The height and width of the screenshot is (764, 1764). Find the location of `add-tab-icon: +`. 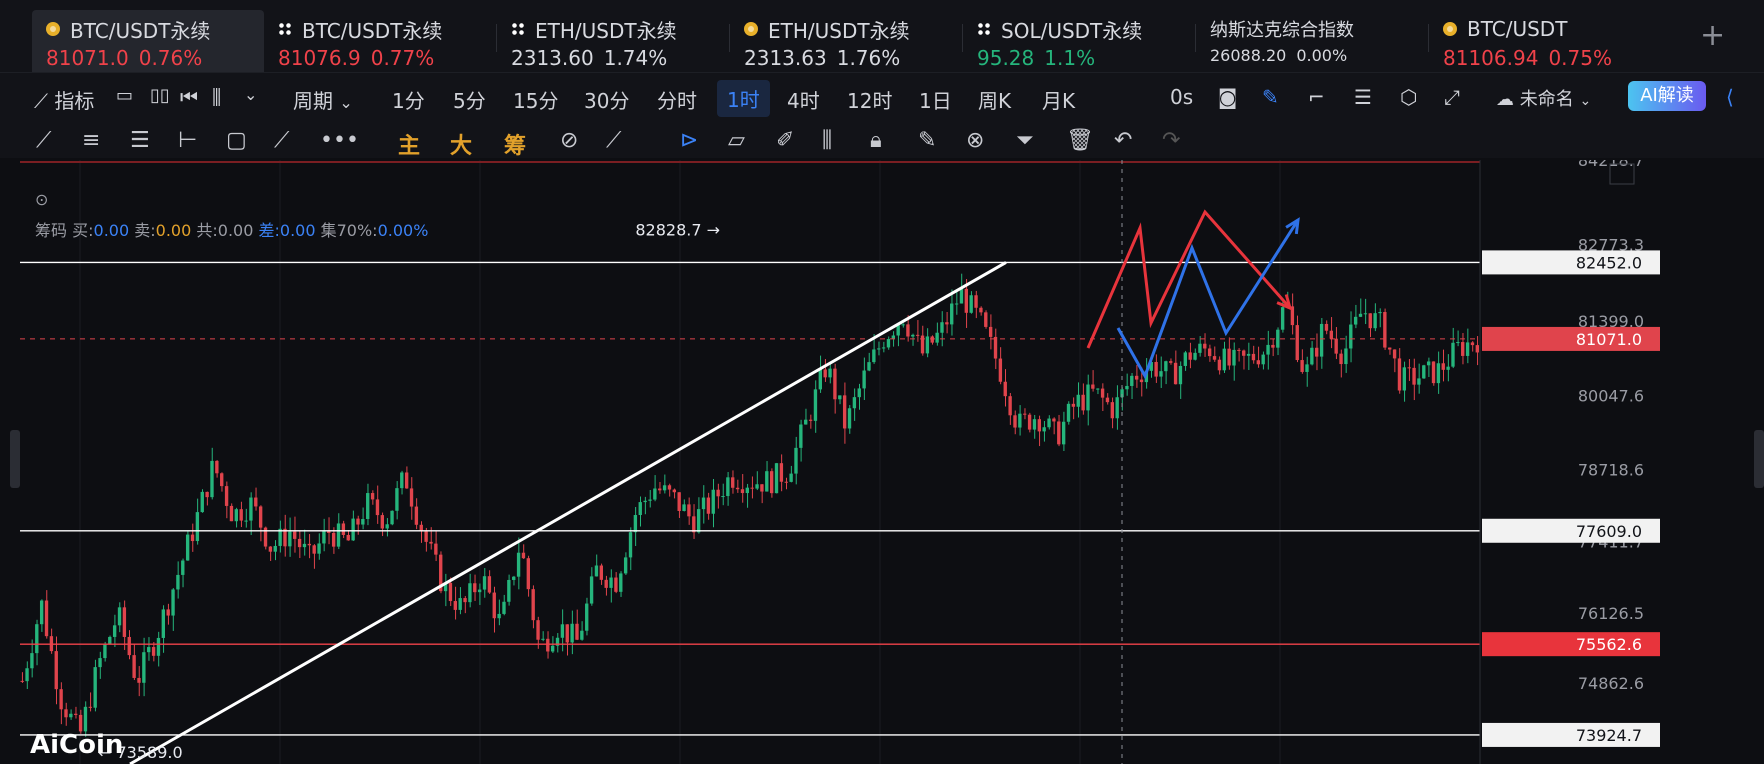

add-tab-icon: + is located at coordinates (1712, 35).